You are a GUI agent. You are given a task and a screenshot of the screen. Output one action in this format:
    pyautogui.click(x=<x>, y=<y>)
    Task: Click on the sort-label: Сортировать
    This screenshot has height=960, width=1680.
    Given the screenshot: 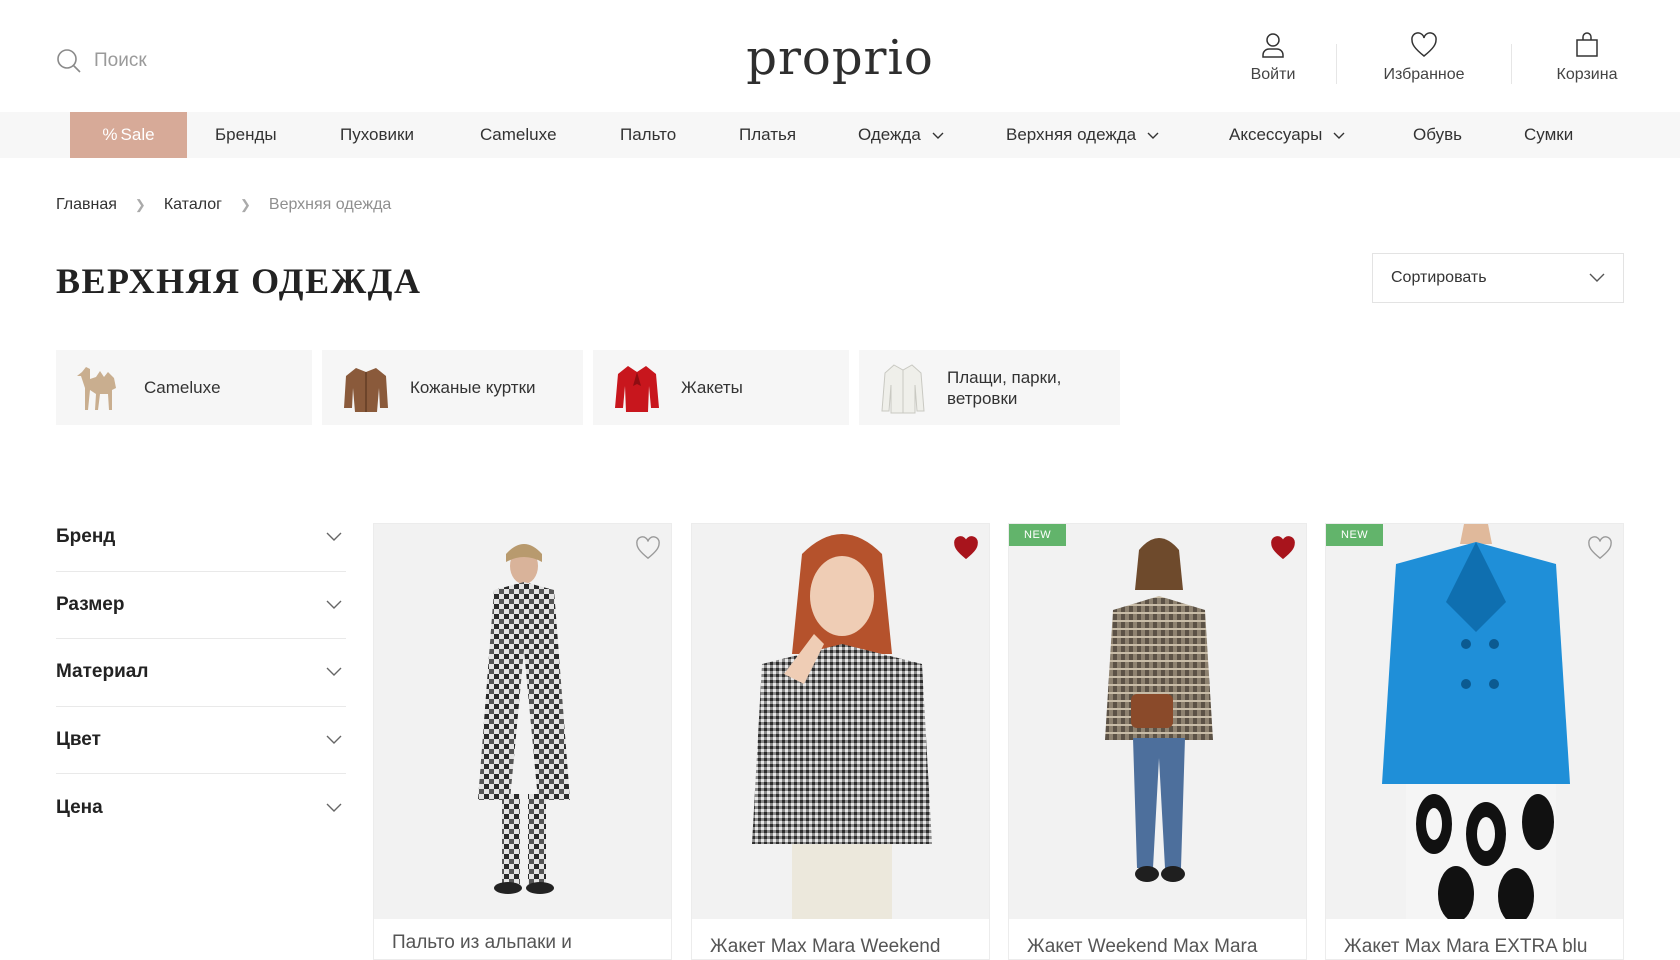 What is the action you would take?
    pyautogui.click(x=1439, y=277)
    